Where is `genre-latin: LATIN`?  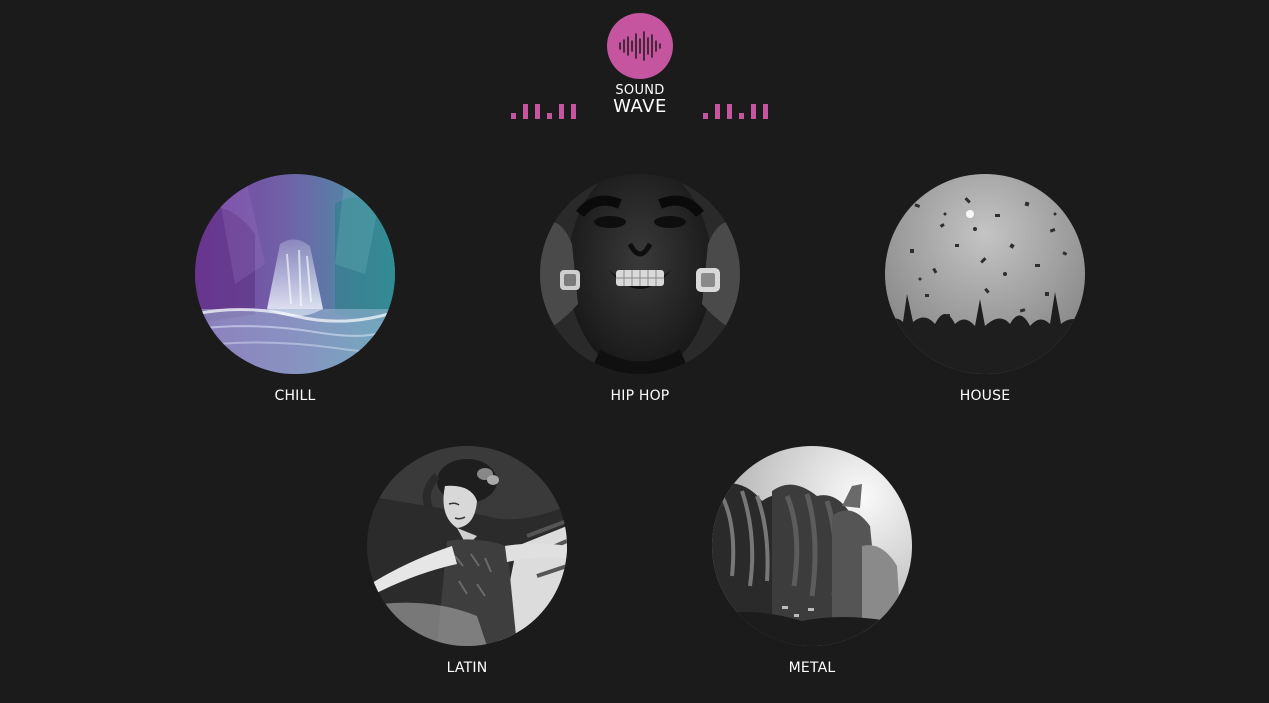 genre-latin: LATIN is located at coordinates (467, 561).